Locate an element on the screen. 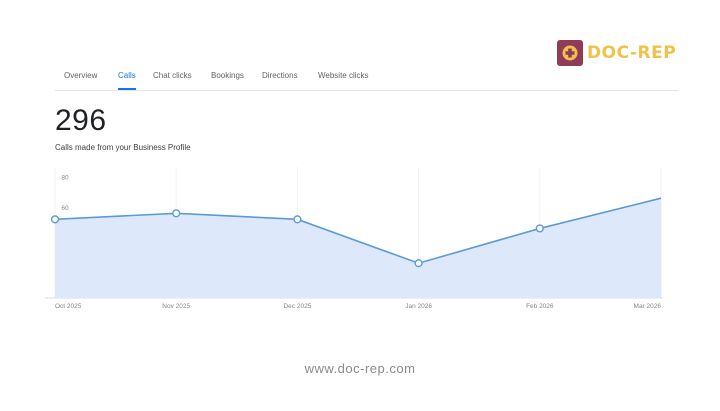 The image size is (720, 411). y-tick-label: 60 is located at coordinates (65, 208).